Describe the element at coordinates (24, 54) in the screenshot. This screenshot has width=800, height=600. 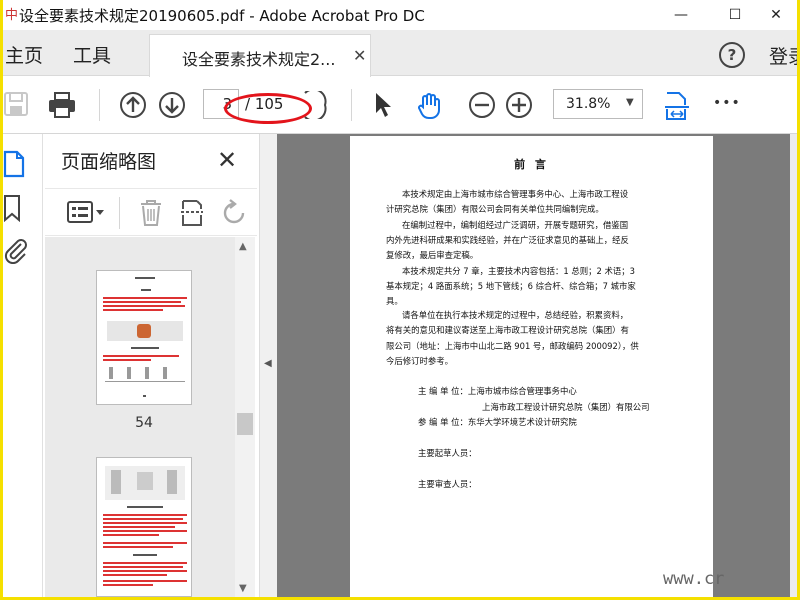
I see `menu-home: 主页` at that location.